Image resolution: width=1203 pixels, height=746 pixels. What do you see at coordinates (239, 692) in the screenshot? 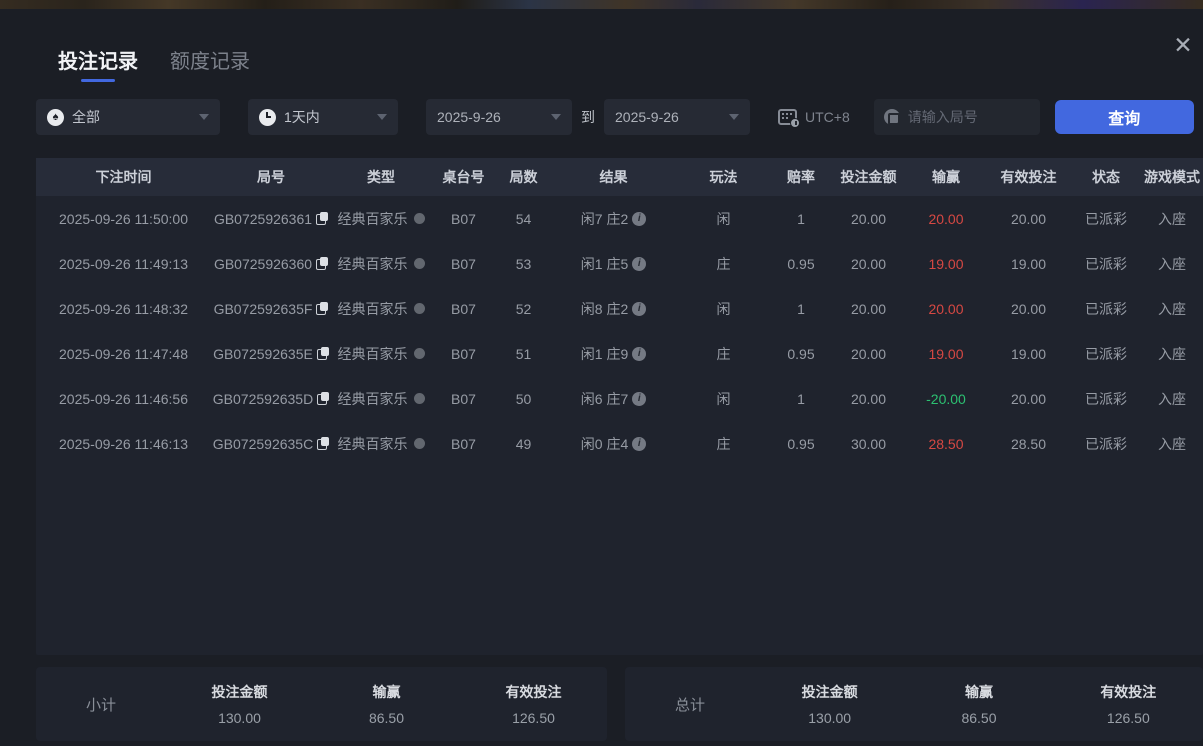
I see `summary-item-label: 投注金额` at bounding box center [239, 692].